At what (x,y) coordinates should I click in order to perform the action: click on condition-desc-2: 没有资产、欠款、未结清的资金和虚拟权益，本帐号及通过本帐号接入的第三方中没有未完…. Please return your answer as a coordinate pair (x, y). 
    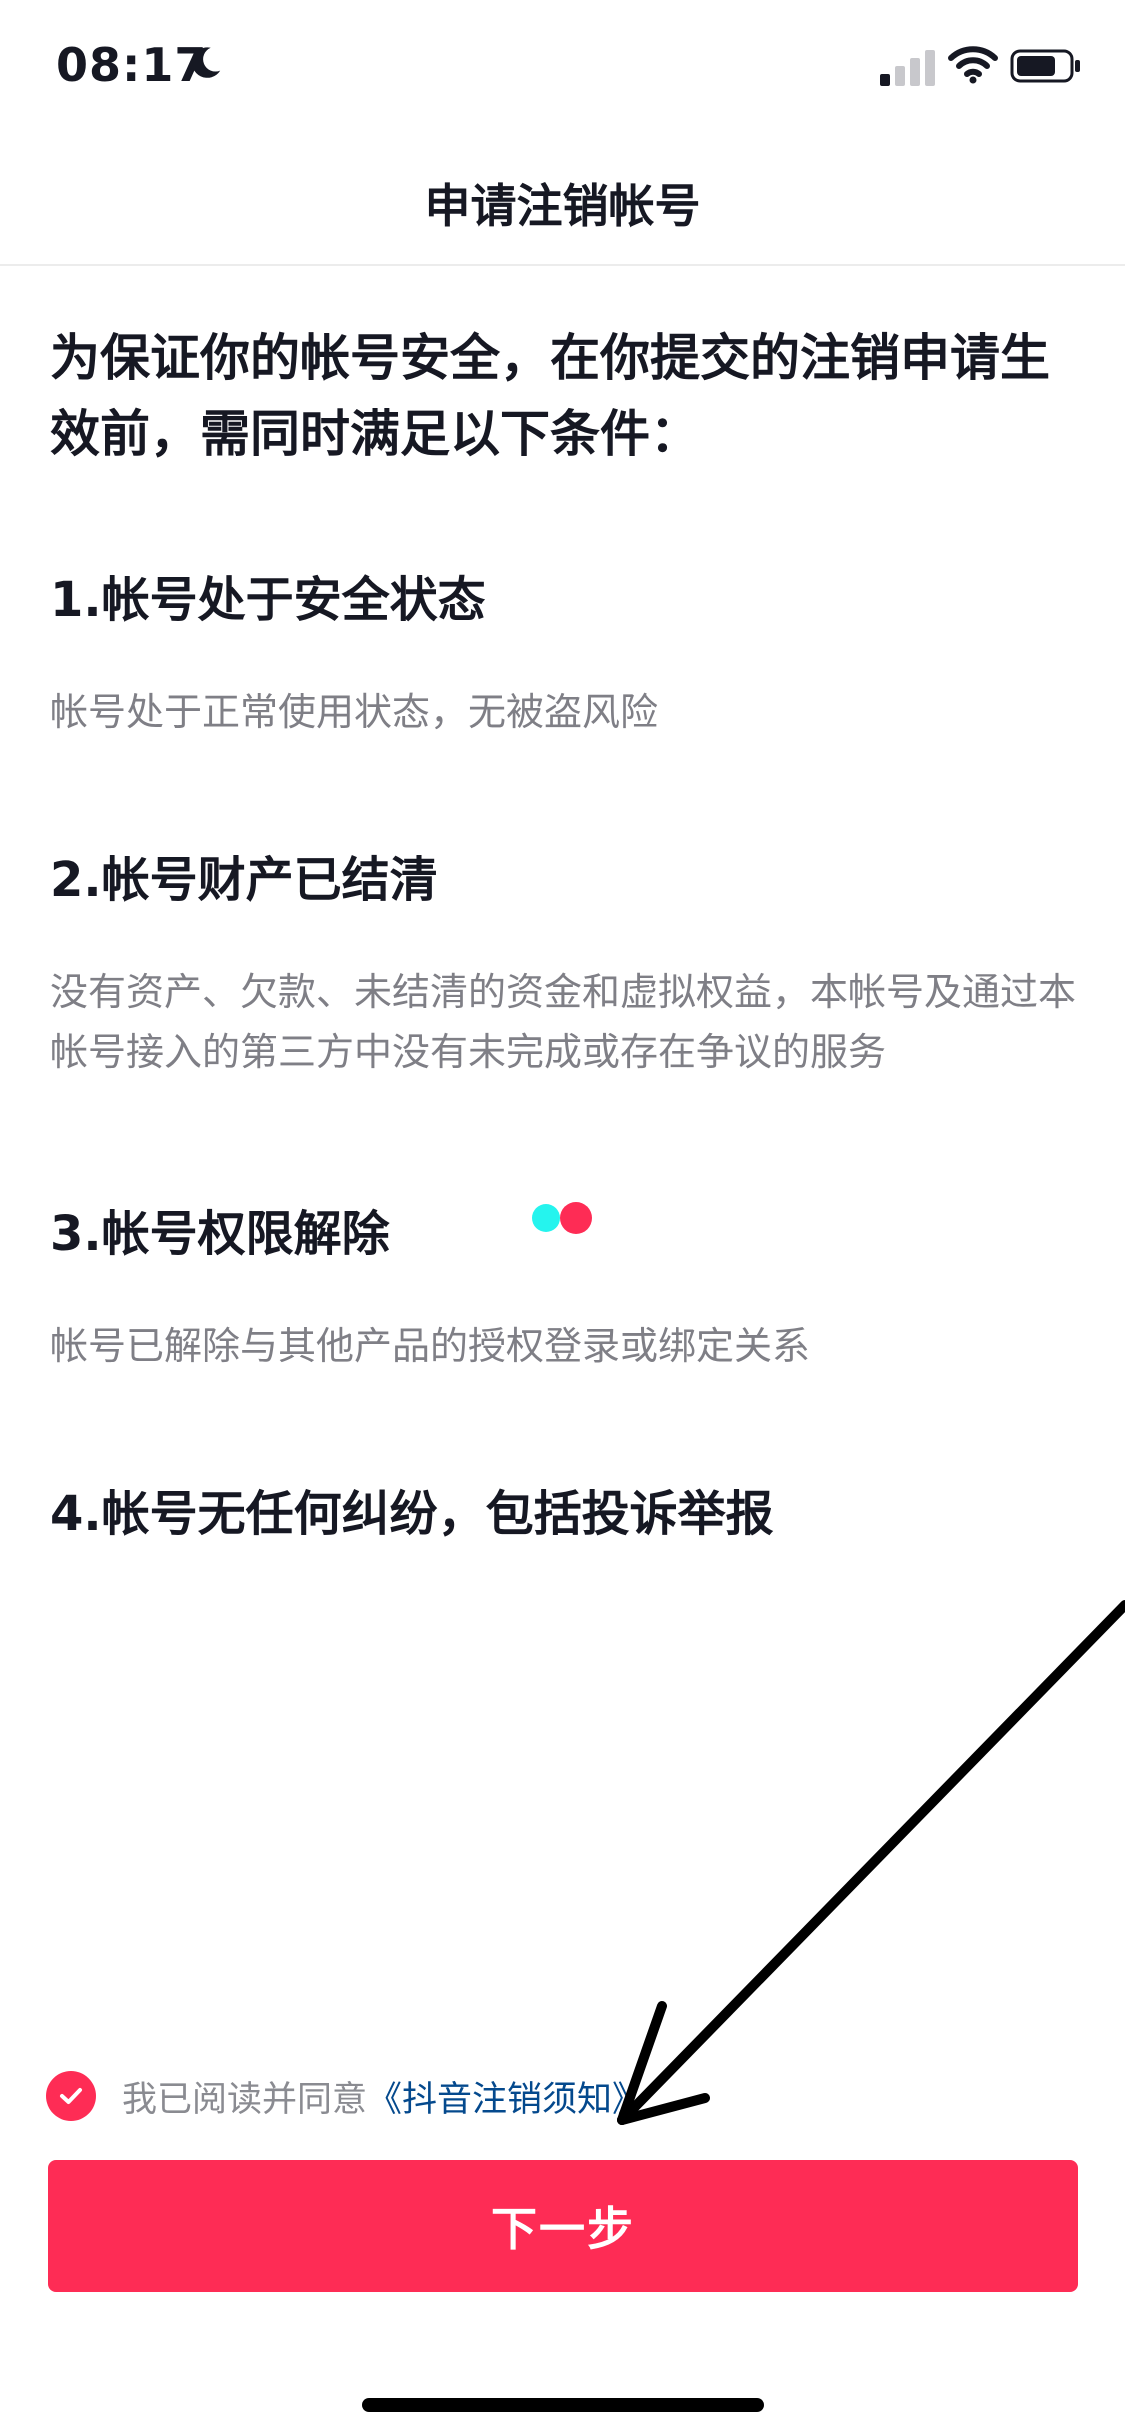
    Looking at the image, I should click on (563, 1022).